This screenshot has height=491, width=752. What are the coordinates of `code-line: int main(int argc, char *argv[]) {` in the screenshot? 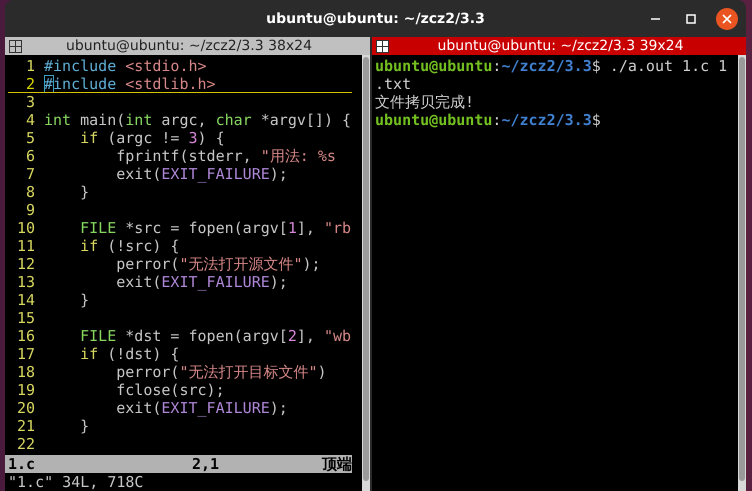 It's located at (198, 120).